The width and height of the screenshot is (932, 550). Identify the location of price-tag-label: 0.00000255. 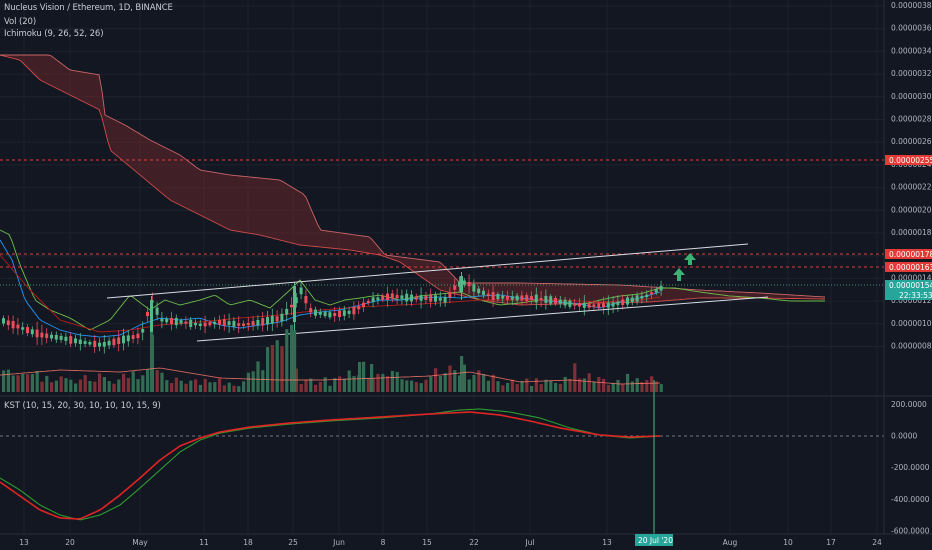
(910, 160).